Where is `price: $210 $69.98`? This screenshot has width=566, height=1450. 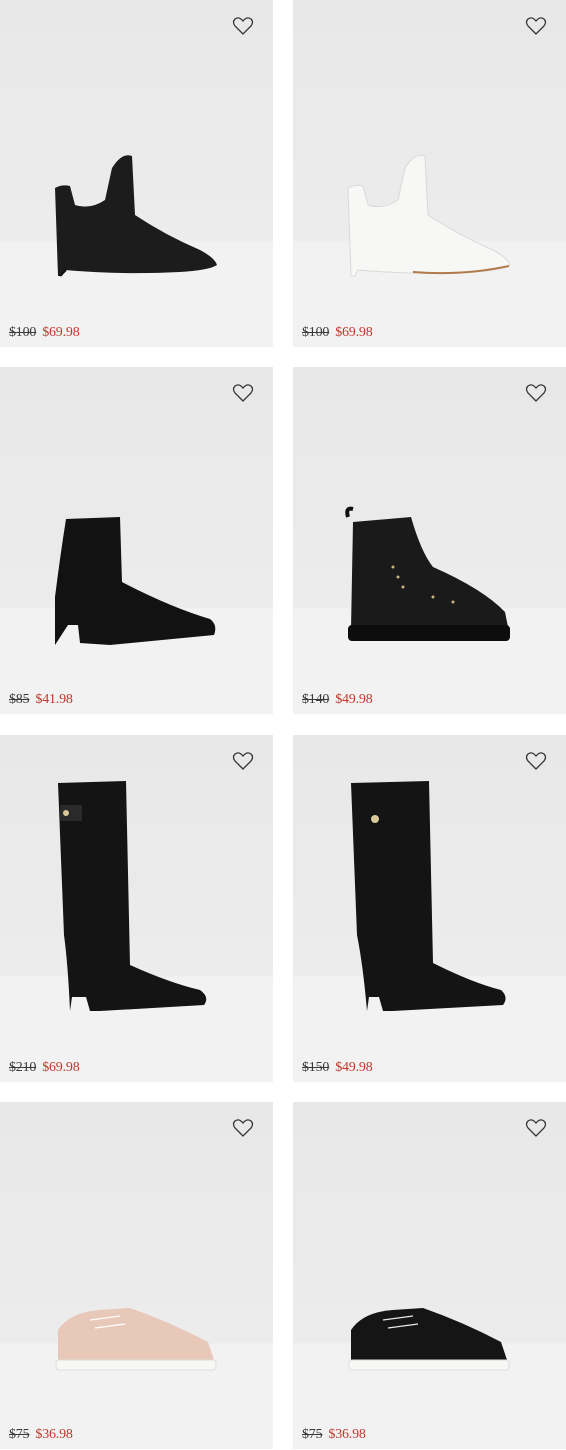 price: $210 $69.98 is located at coordinates (44, 1068).